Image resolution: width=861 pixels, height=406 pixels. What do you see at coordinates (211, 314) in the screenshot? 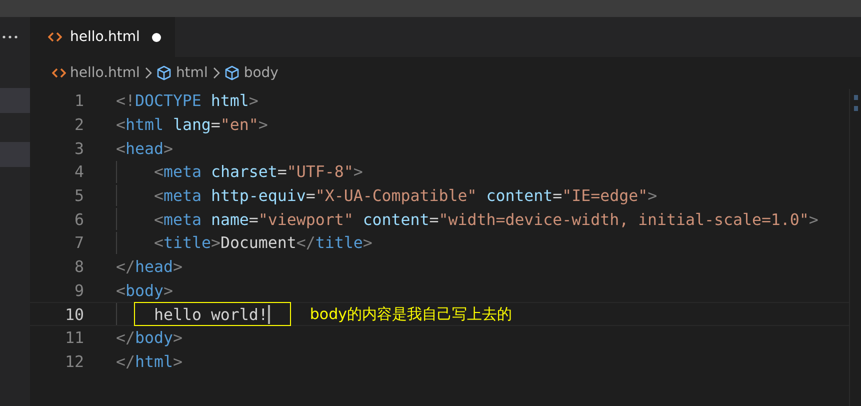
I see `code-line: hello world!` at bounding box center [211, 314].